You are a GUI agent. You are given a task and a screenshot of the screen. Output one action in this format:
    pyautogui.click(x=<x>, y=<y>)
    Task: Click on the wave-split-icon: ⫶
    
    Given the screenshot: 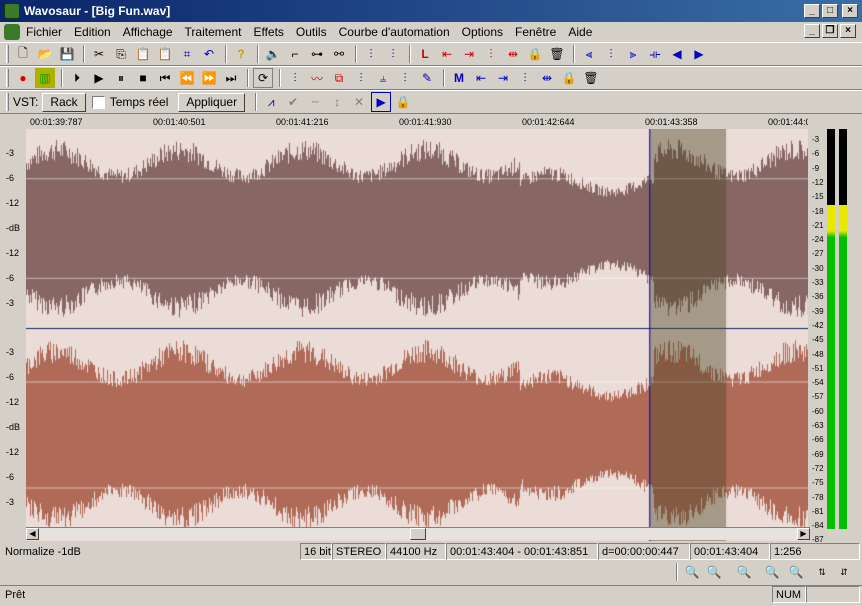 What is the action you would take?
    pyautogui.click(x=371, y=54)
    